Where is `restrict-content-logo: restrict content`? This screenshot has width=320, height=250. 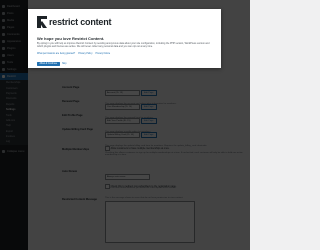
restrict-content-logo: restrict content is located at coordinates (74, 22).